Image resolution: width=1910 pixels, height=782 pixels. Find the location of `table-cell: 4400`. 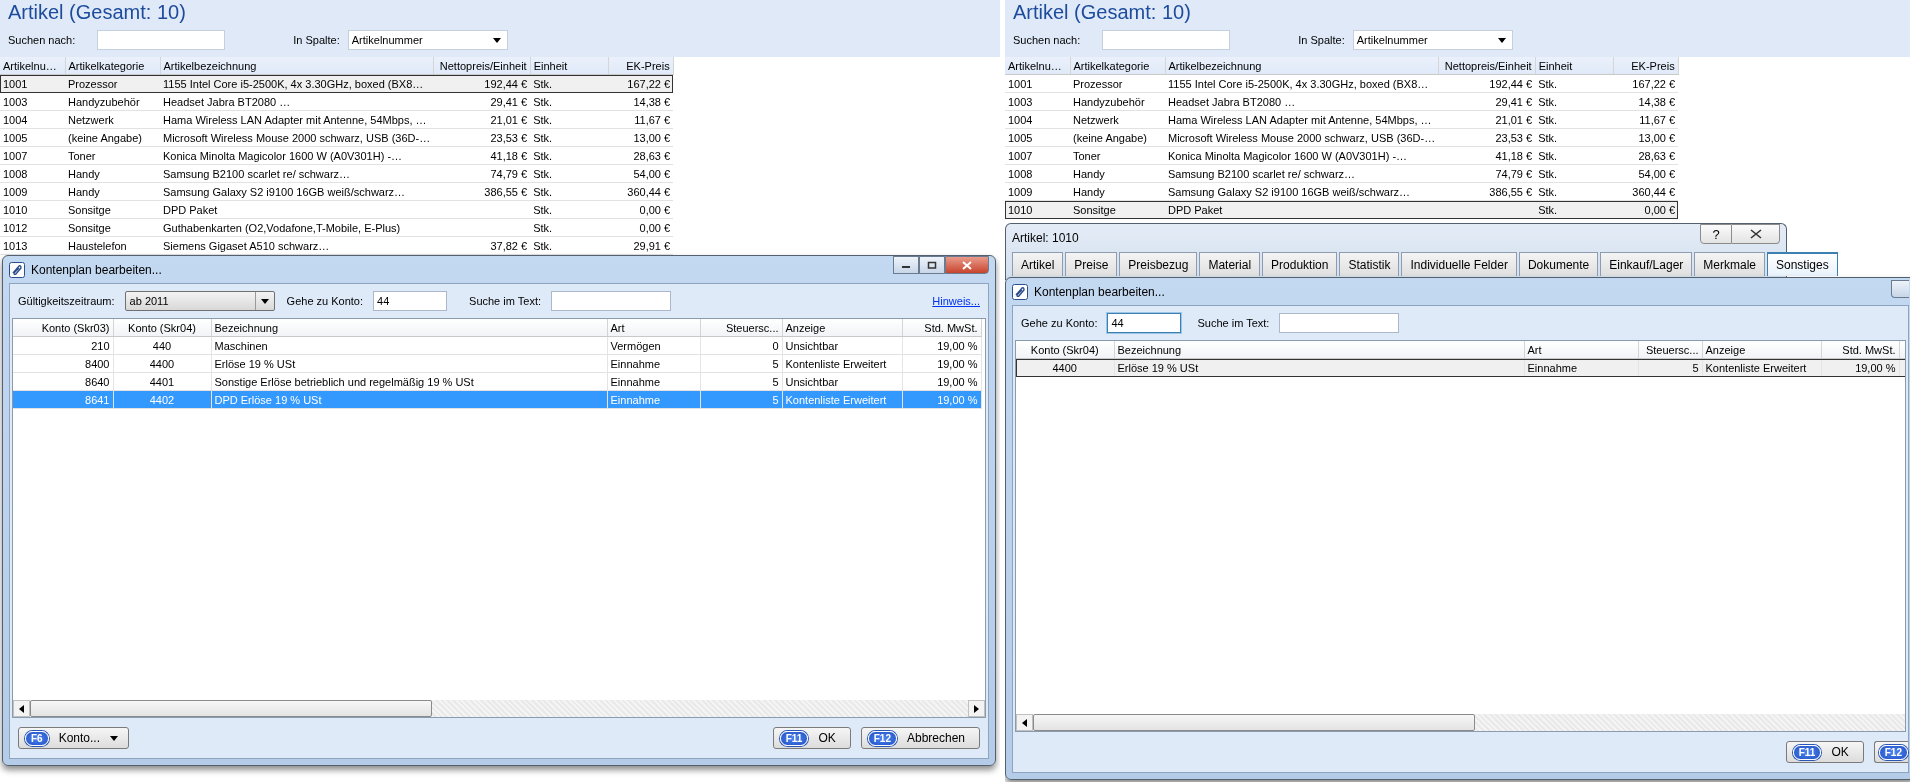

table-cell: 4400 is located at coordinates (162, 363).